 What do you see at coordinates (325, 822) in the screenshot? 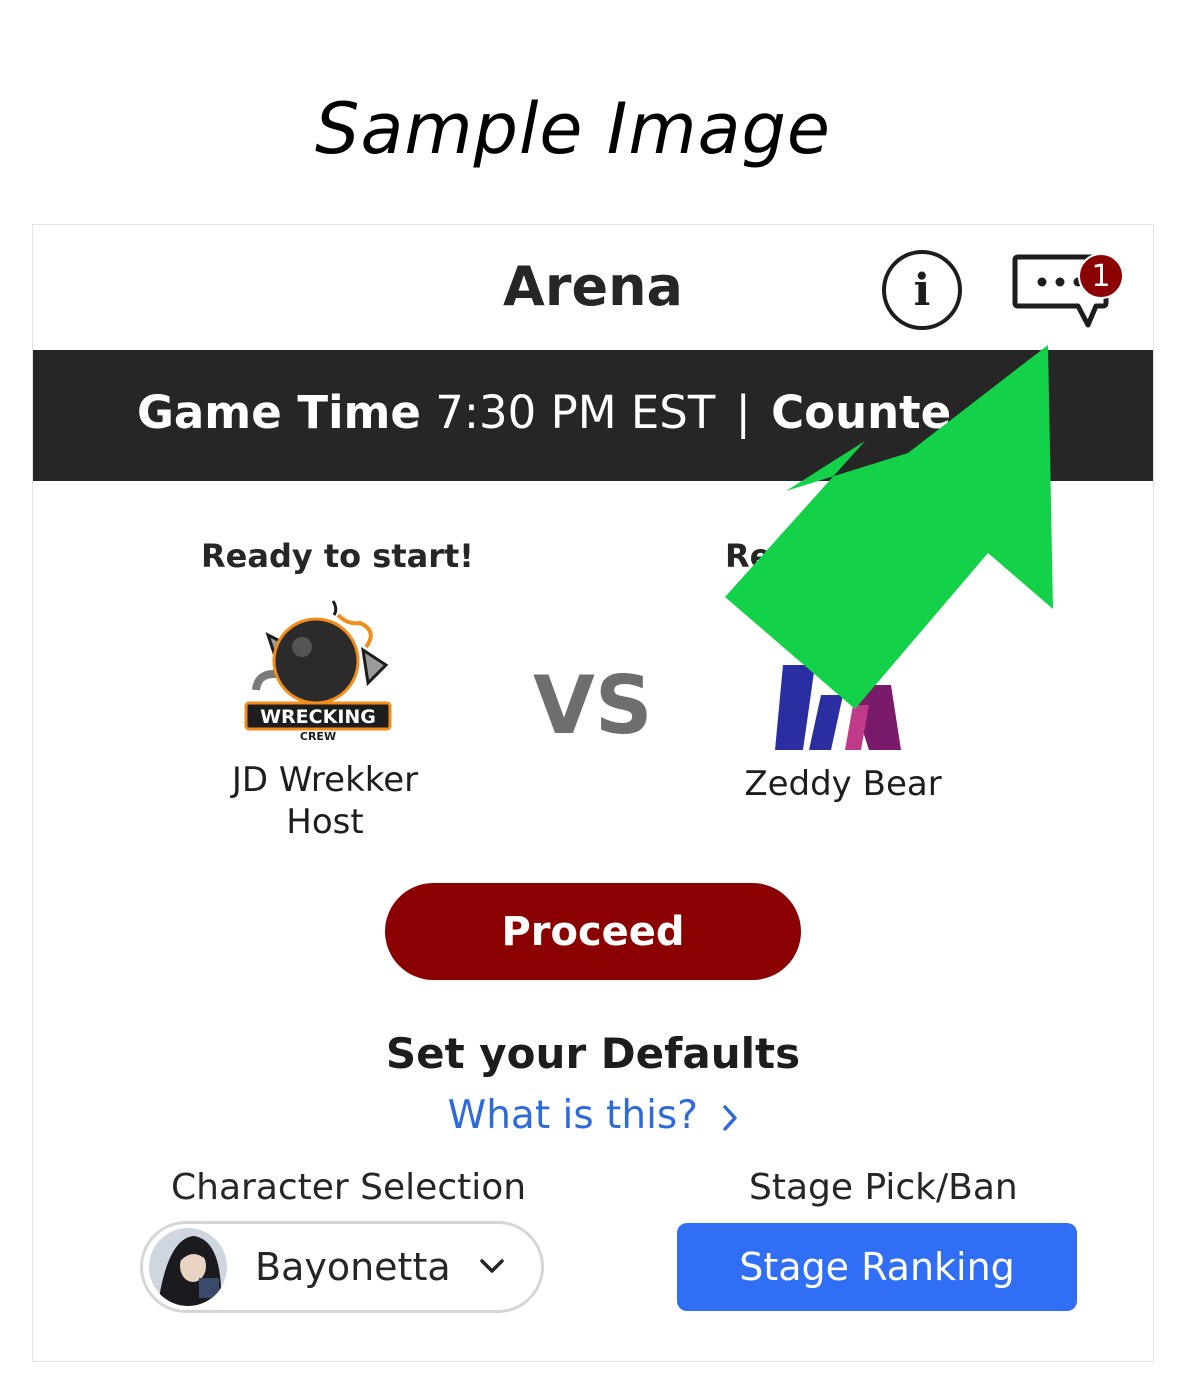
I see `left-team-role: Host` at bounding box center [325, 822].